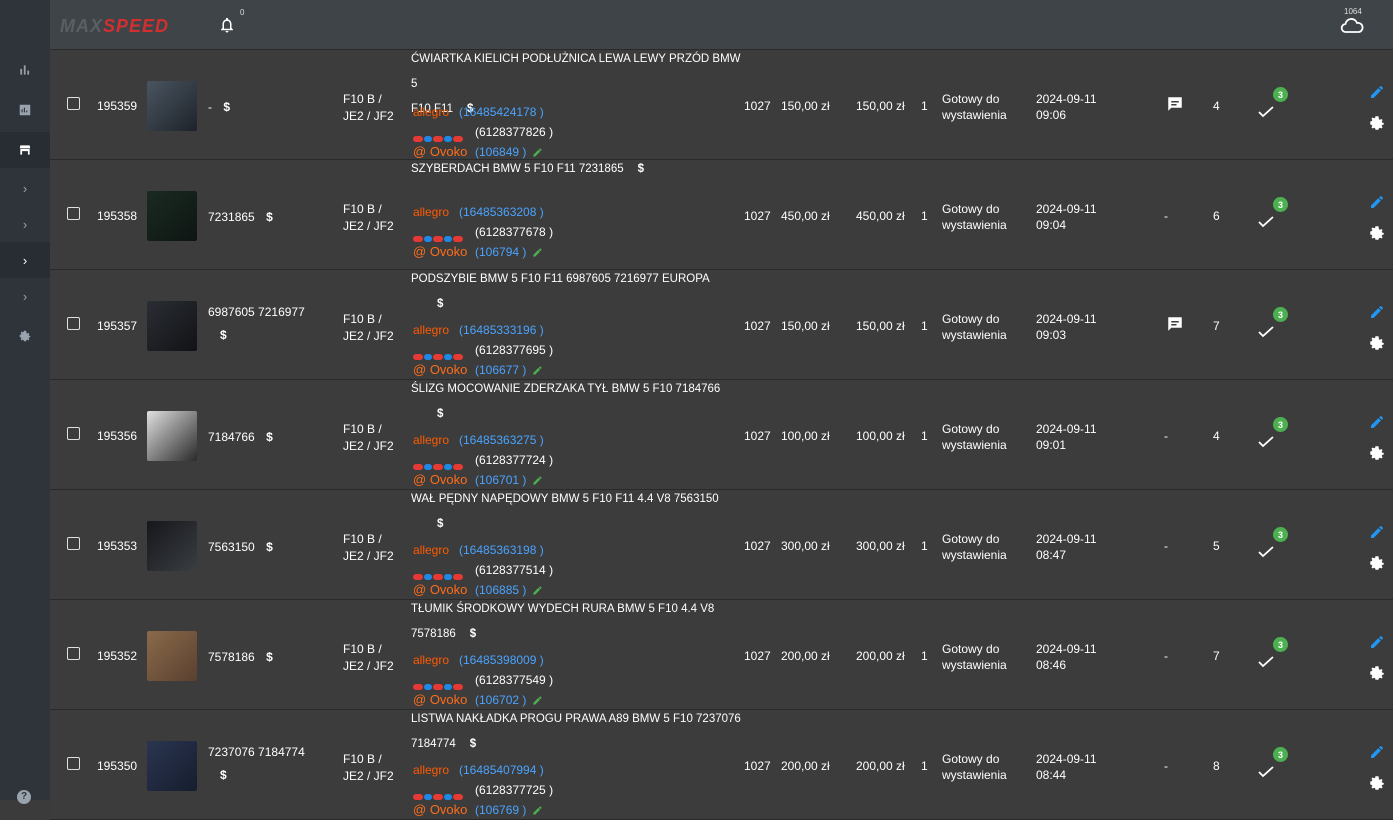 Image resolution: width=1393 pixels, height=820 pixels. Describe the element at coordinates (1266, 112) in the screenshot. I see `check-icon` at that location.